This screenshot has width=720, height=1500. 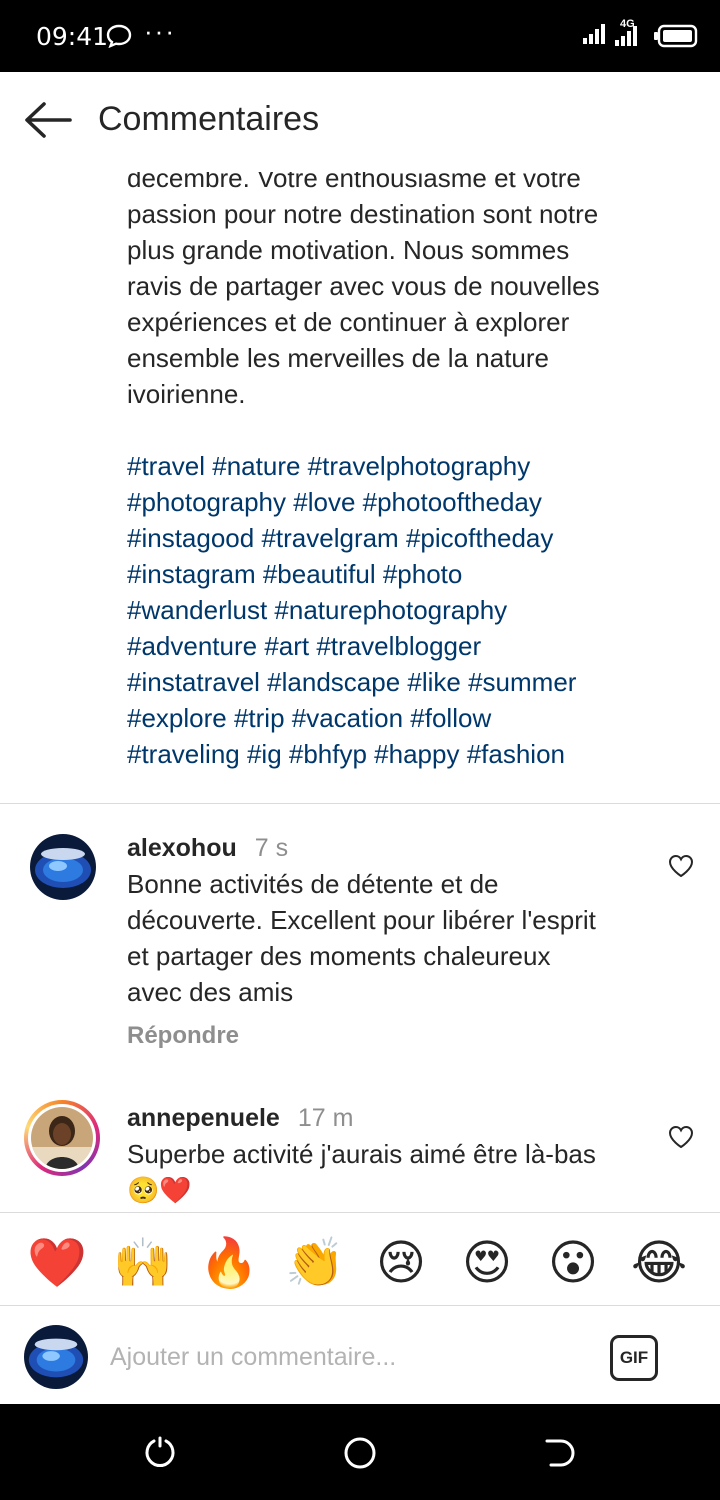 I want to click on page-title: Commentaires, so click(x=209, y=119).